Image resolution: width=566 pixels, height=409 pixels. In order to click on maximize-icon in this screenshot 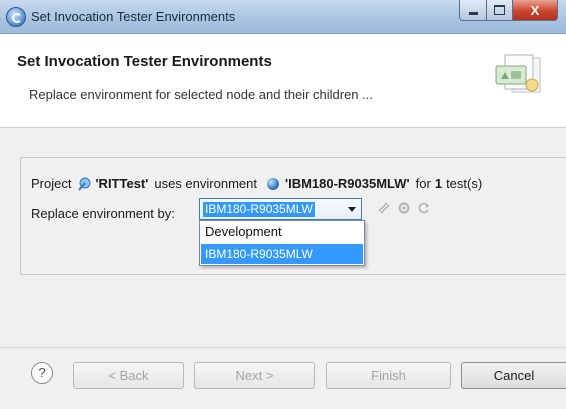, I will do `click(499, 10)`.